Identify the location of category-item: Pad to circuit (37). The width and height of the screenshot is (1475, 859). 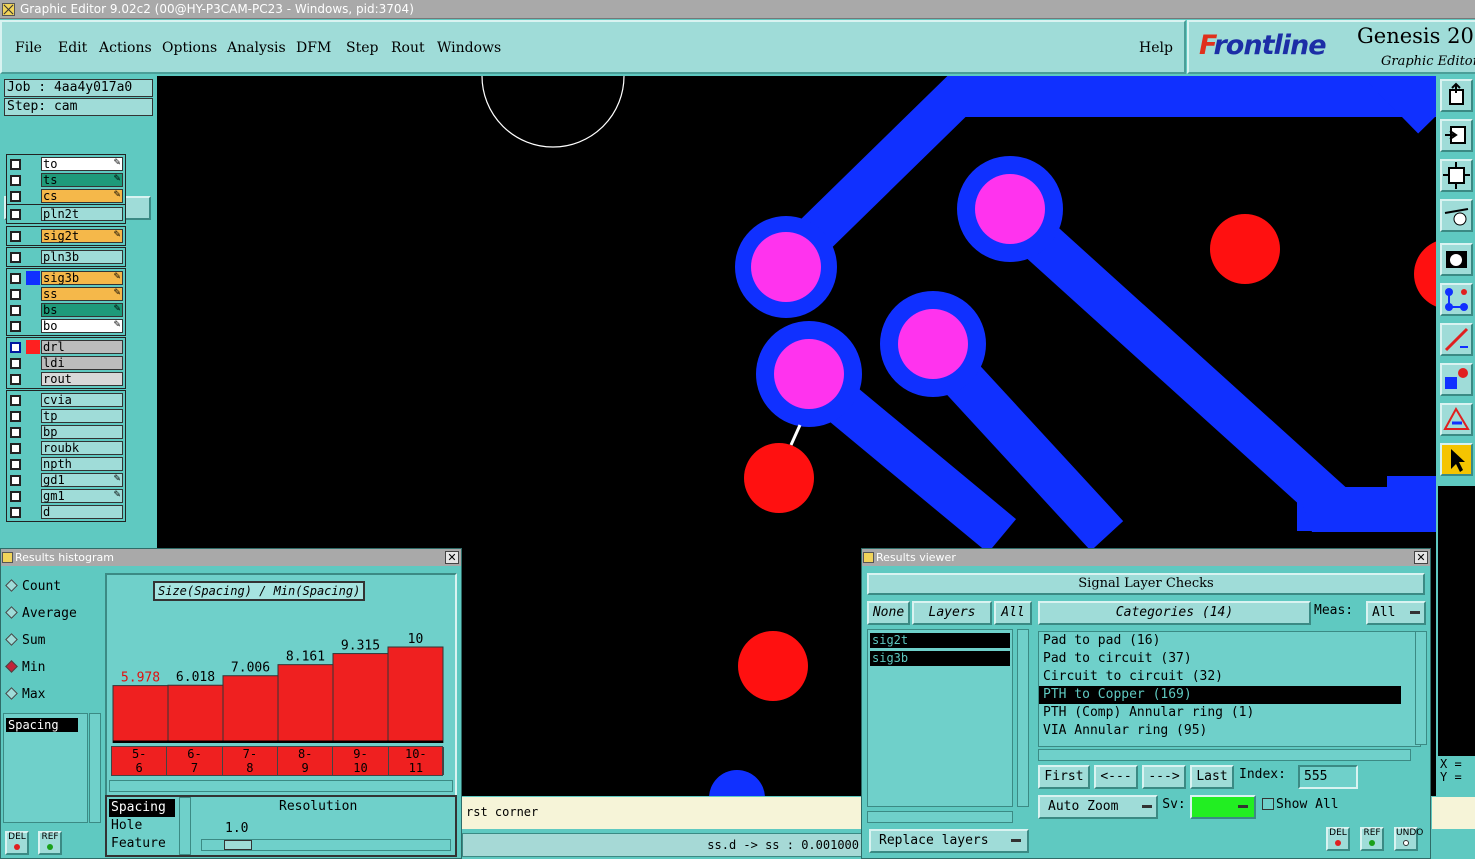
(1229, 659).